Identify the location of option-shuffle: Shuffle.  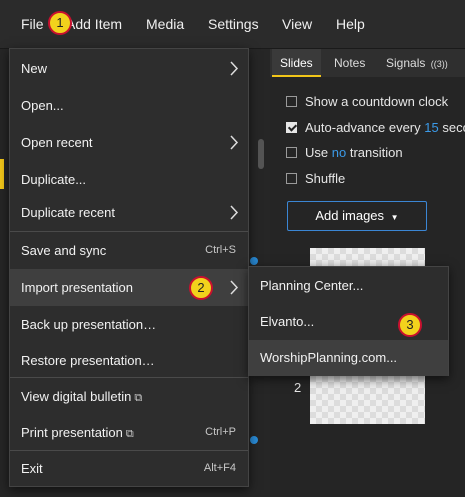
(315, 178).